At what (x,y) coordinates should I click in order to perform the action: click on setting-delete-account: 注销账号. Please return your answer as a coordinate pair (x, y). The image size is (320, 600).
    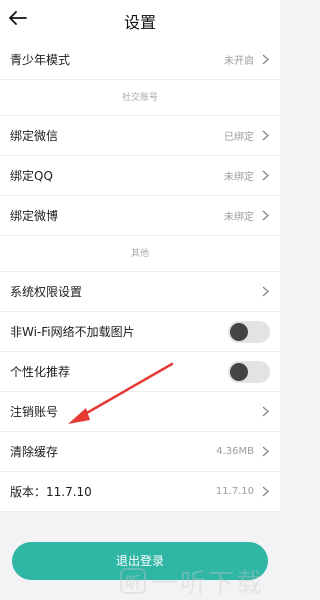
    Looking at the image, I should click on (140, 412).